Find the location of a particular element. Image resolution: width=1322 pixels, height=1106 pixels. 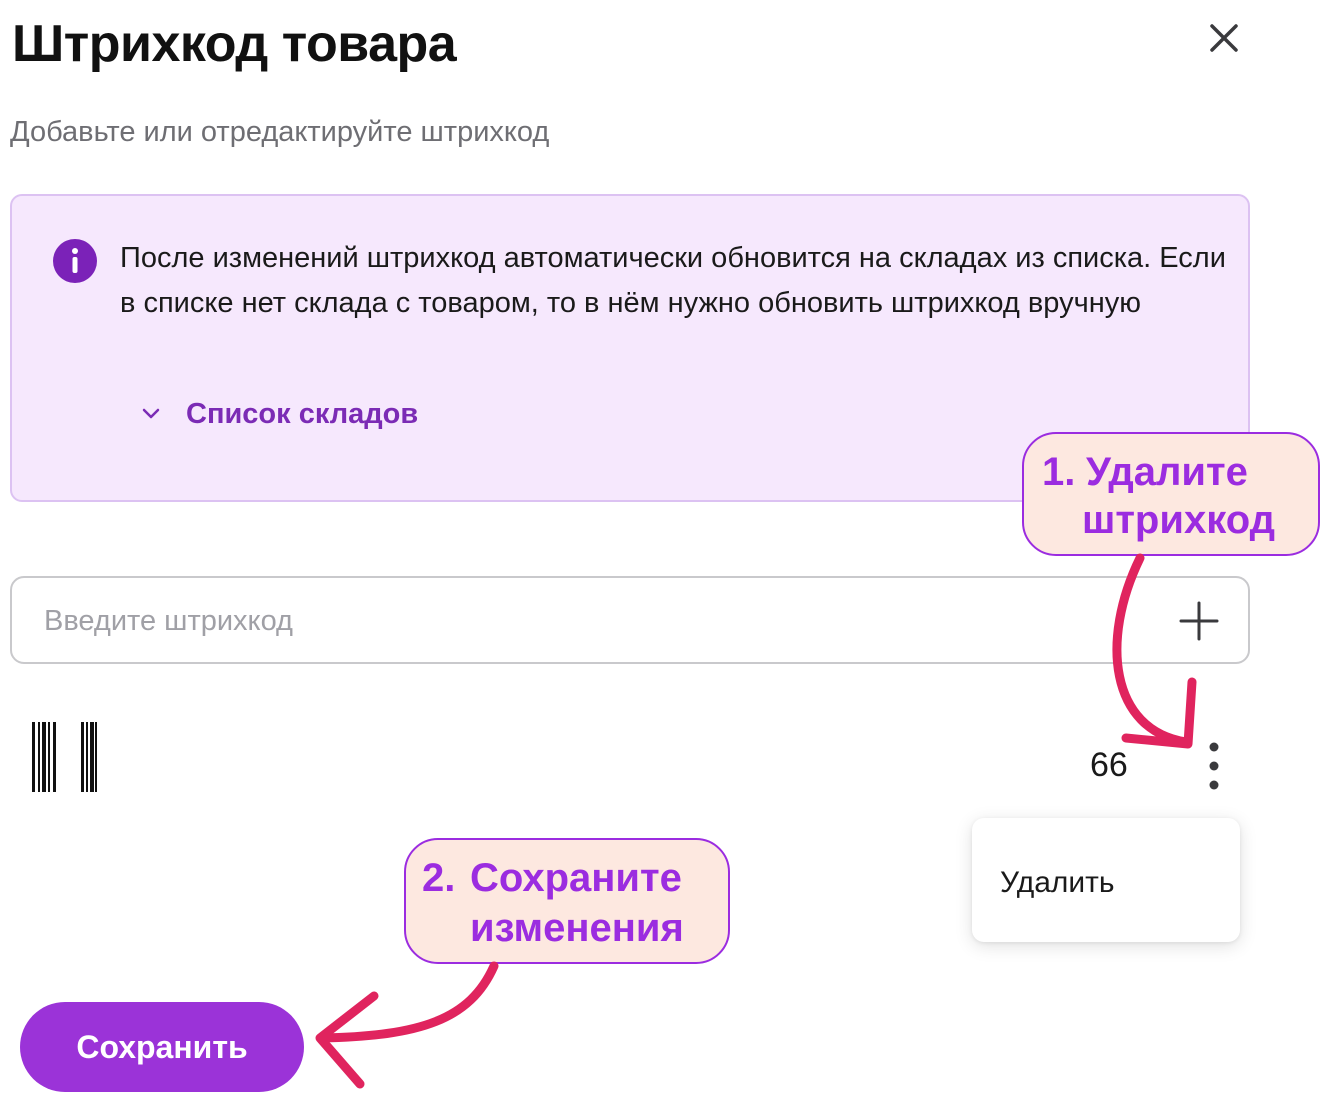

step2-callout: 2. Сохраните изменения is located at coordinates (567, 901).